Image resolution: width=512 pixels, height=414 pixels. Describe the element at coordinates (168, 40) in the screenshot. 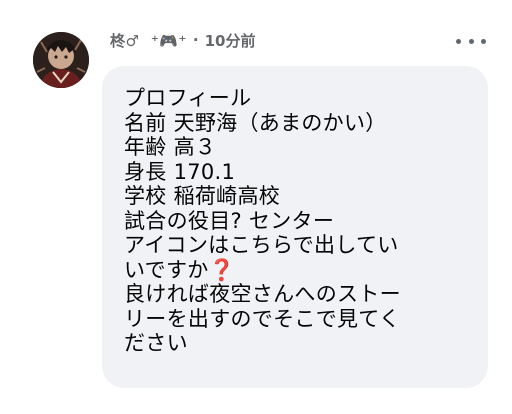

I see `author-decoration: ⁺🎮⁺` at that location.